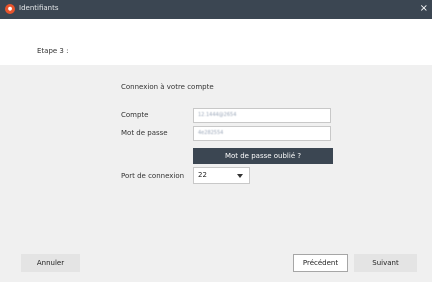 The image size is (432, 282). What do you see at coordinates (50, 263) in the screenshot?
I see `cancel-button: Annuler` at bounding box center [50, 263].